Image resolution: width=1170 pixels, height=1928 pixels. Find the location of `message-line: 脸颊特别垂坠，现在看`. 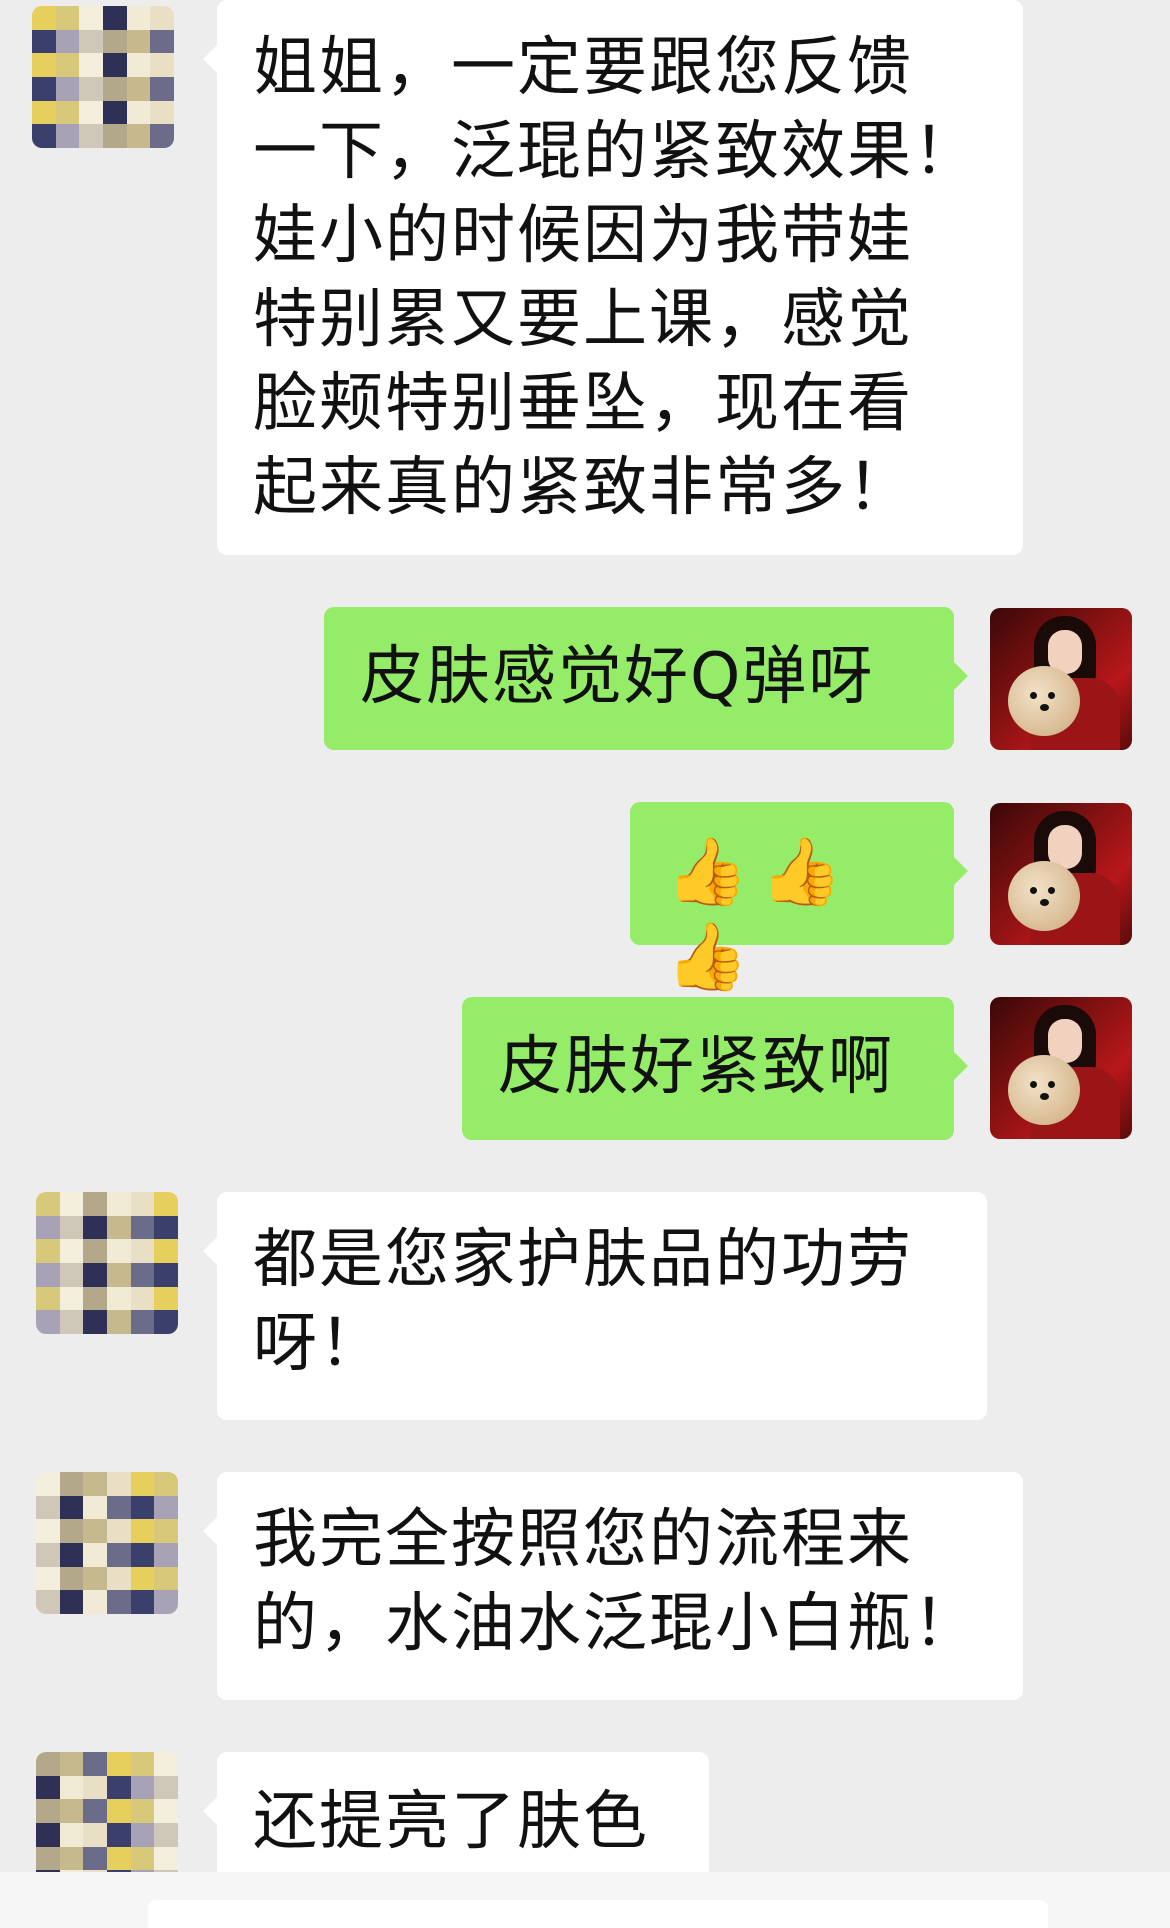

message-line: 脸颊特别垂坠，现在看 is located at coordinates (583, 404).